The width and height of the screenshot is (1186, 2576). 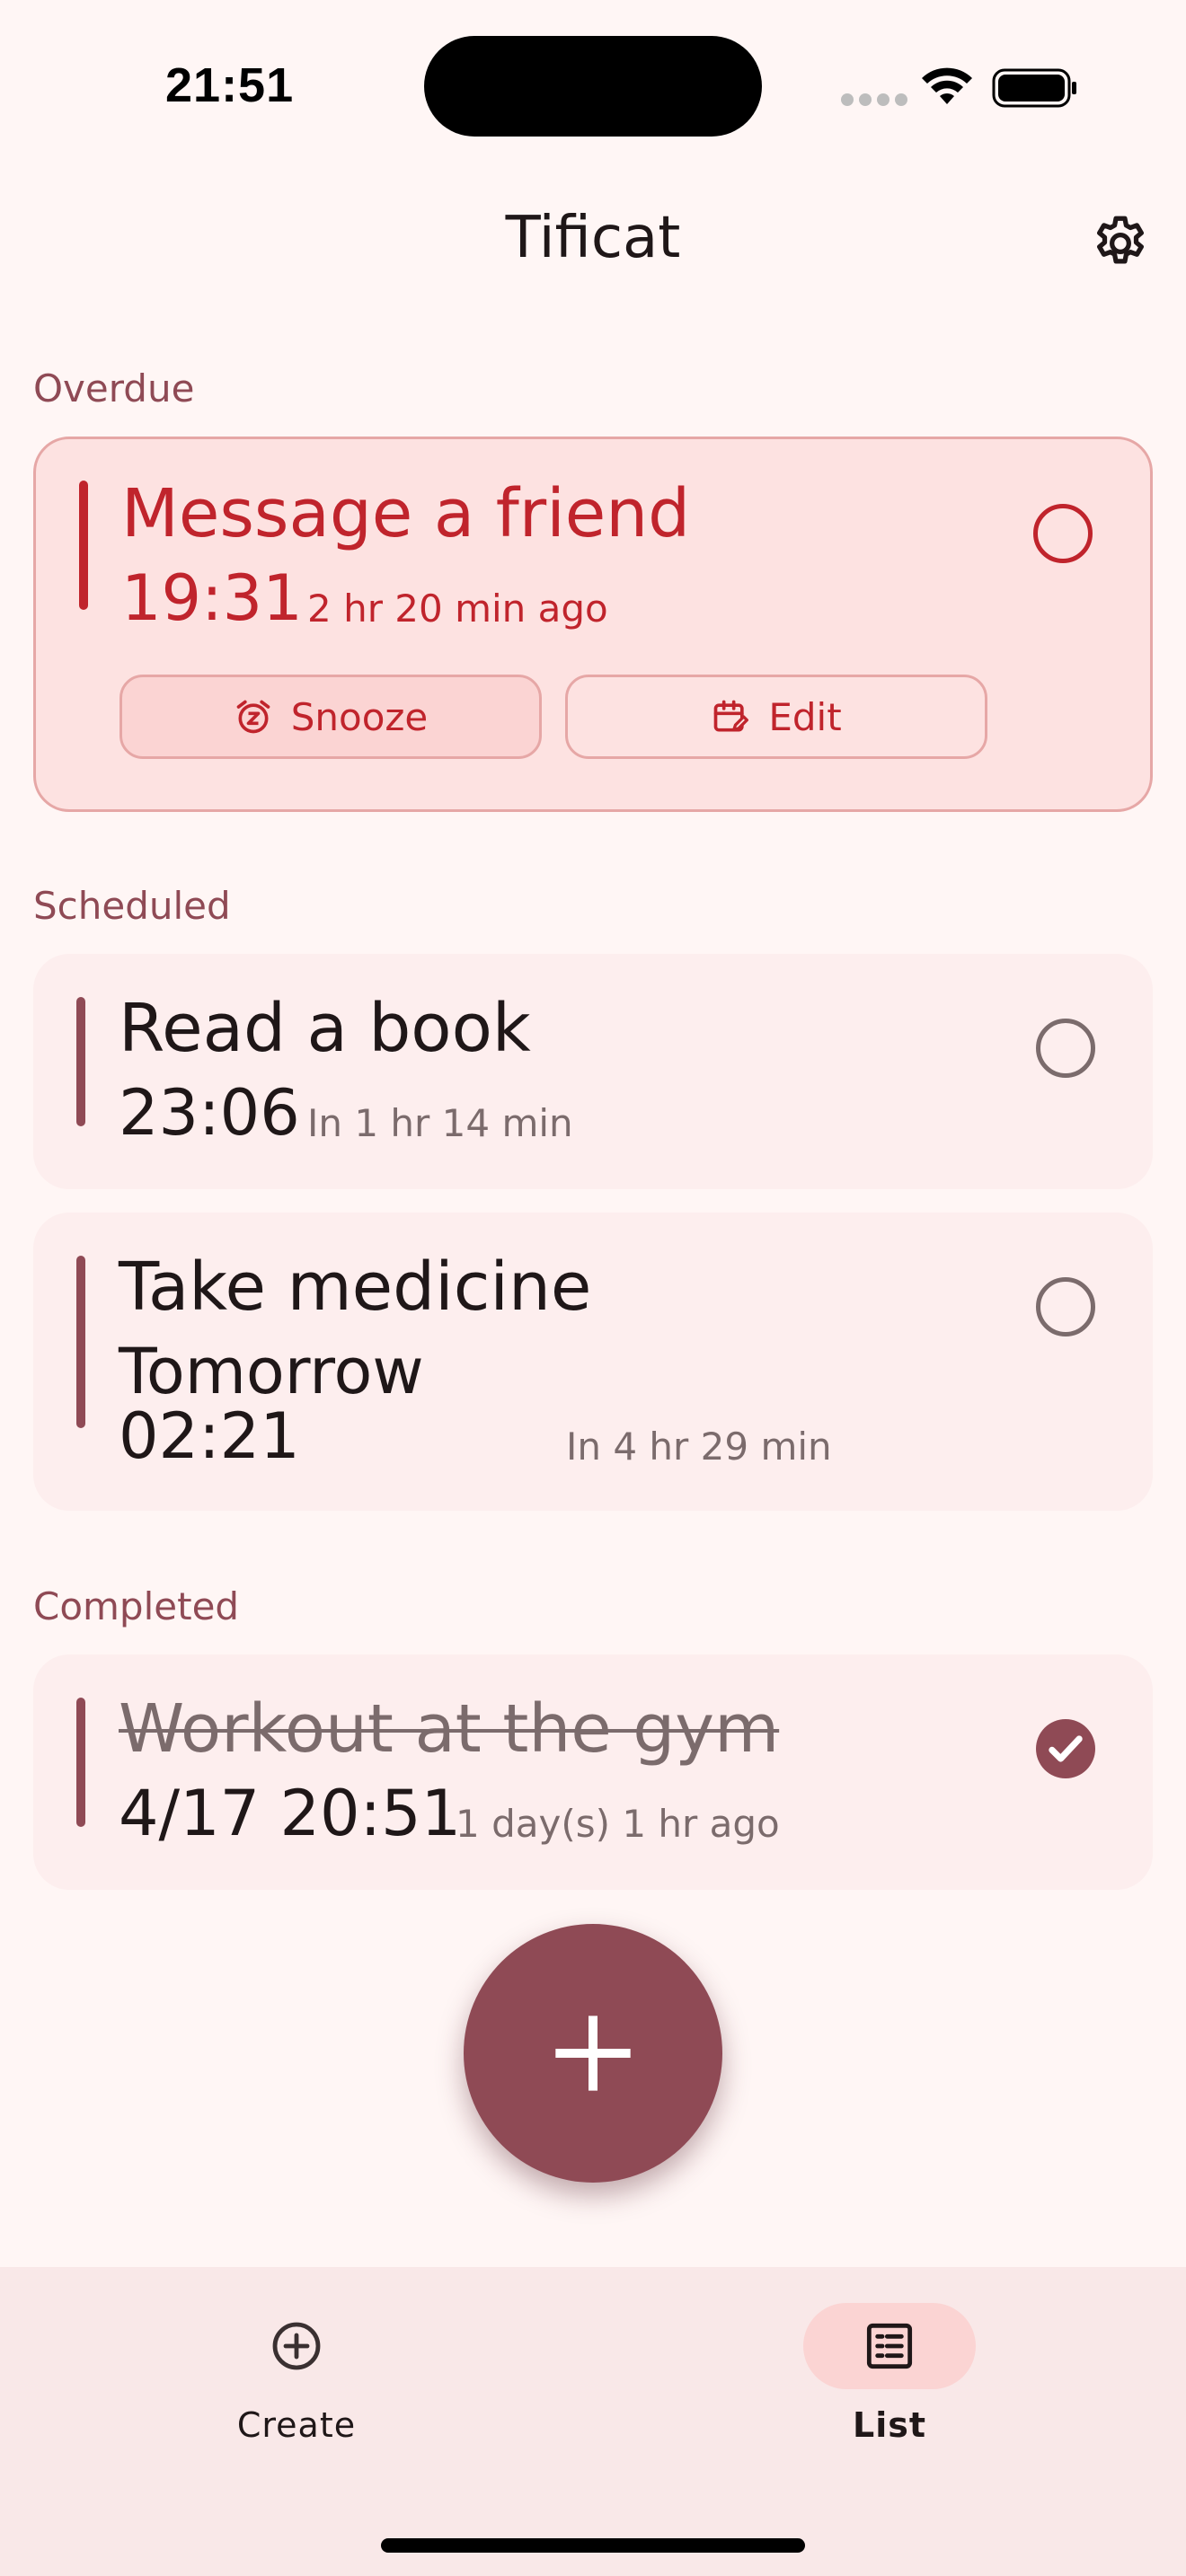 What do you see at coordinates (209, 1113) in the screenshot?
I see `reminder-time: 23:06` at bounding box center [209, 1113].